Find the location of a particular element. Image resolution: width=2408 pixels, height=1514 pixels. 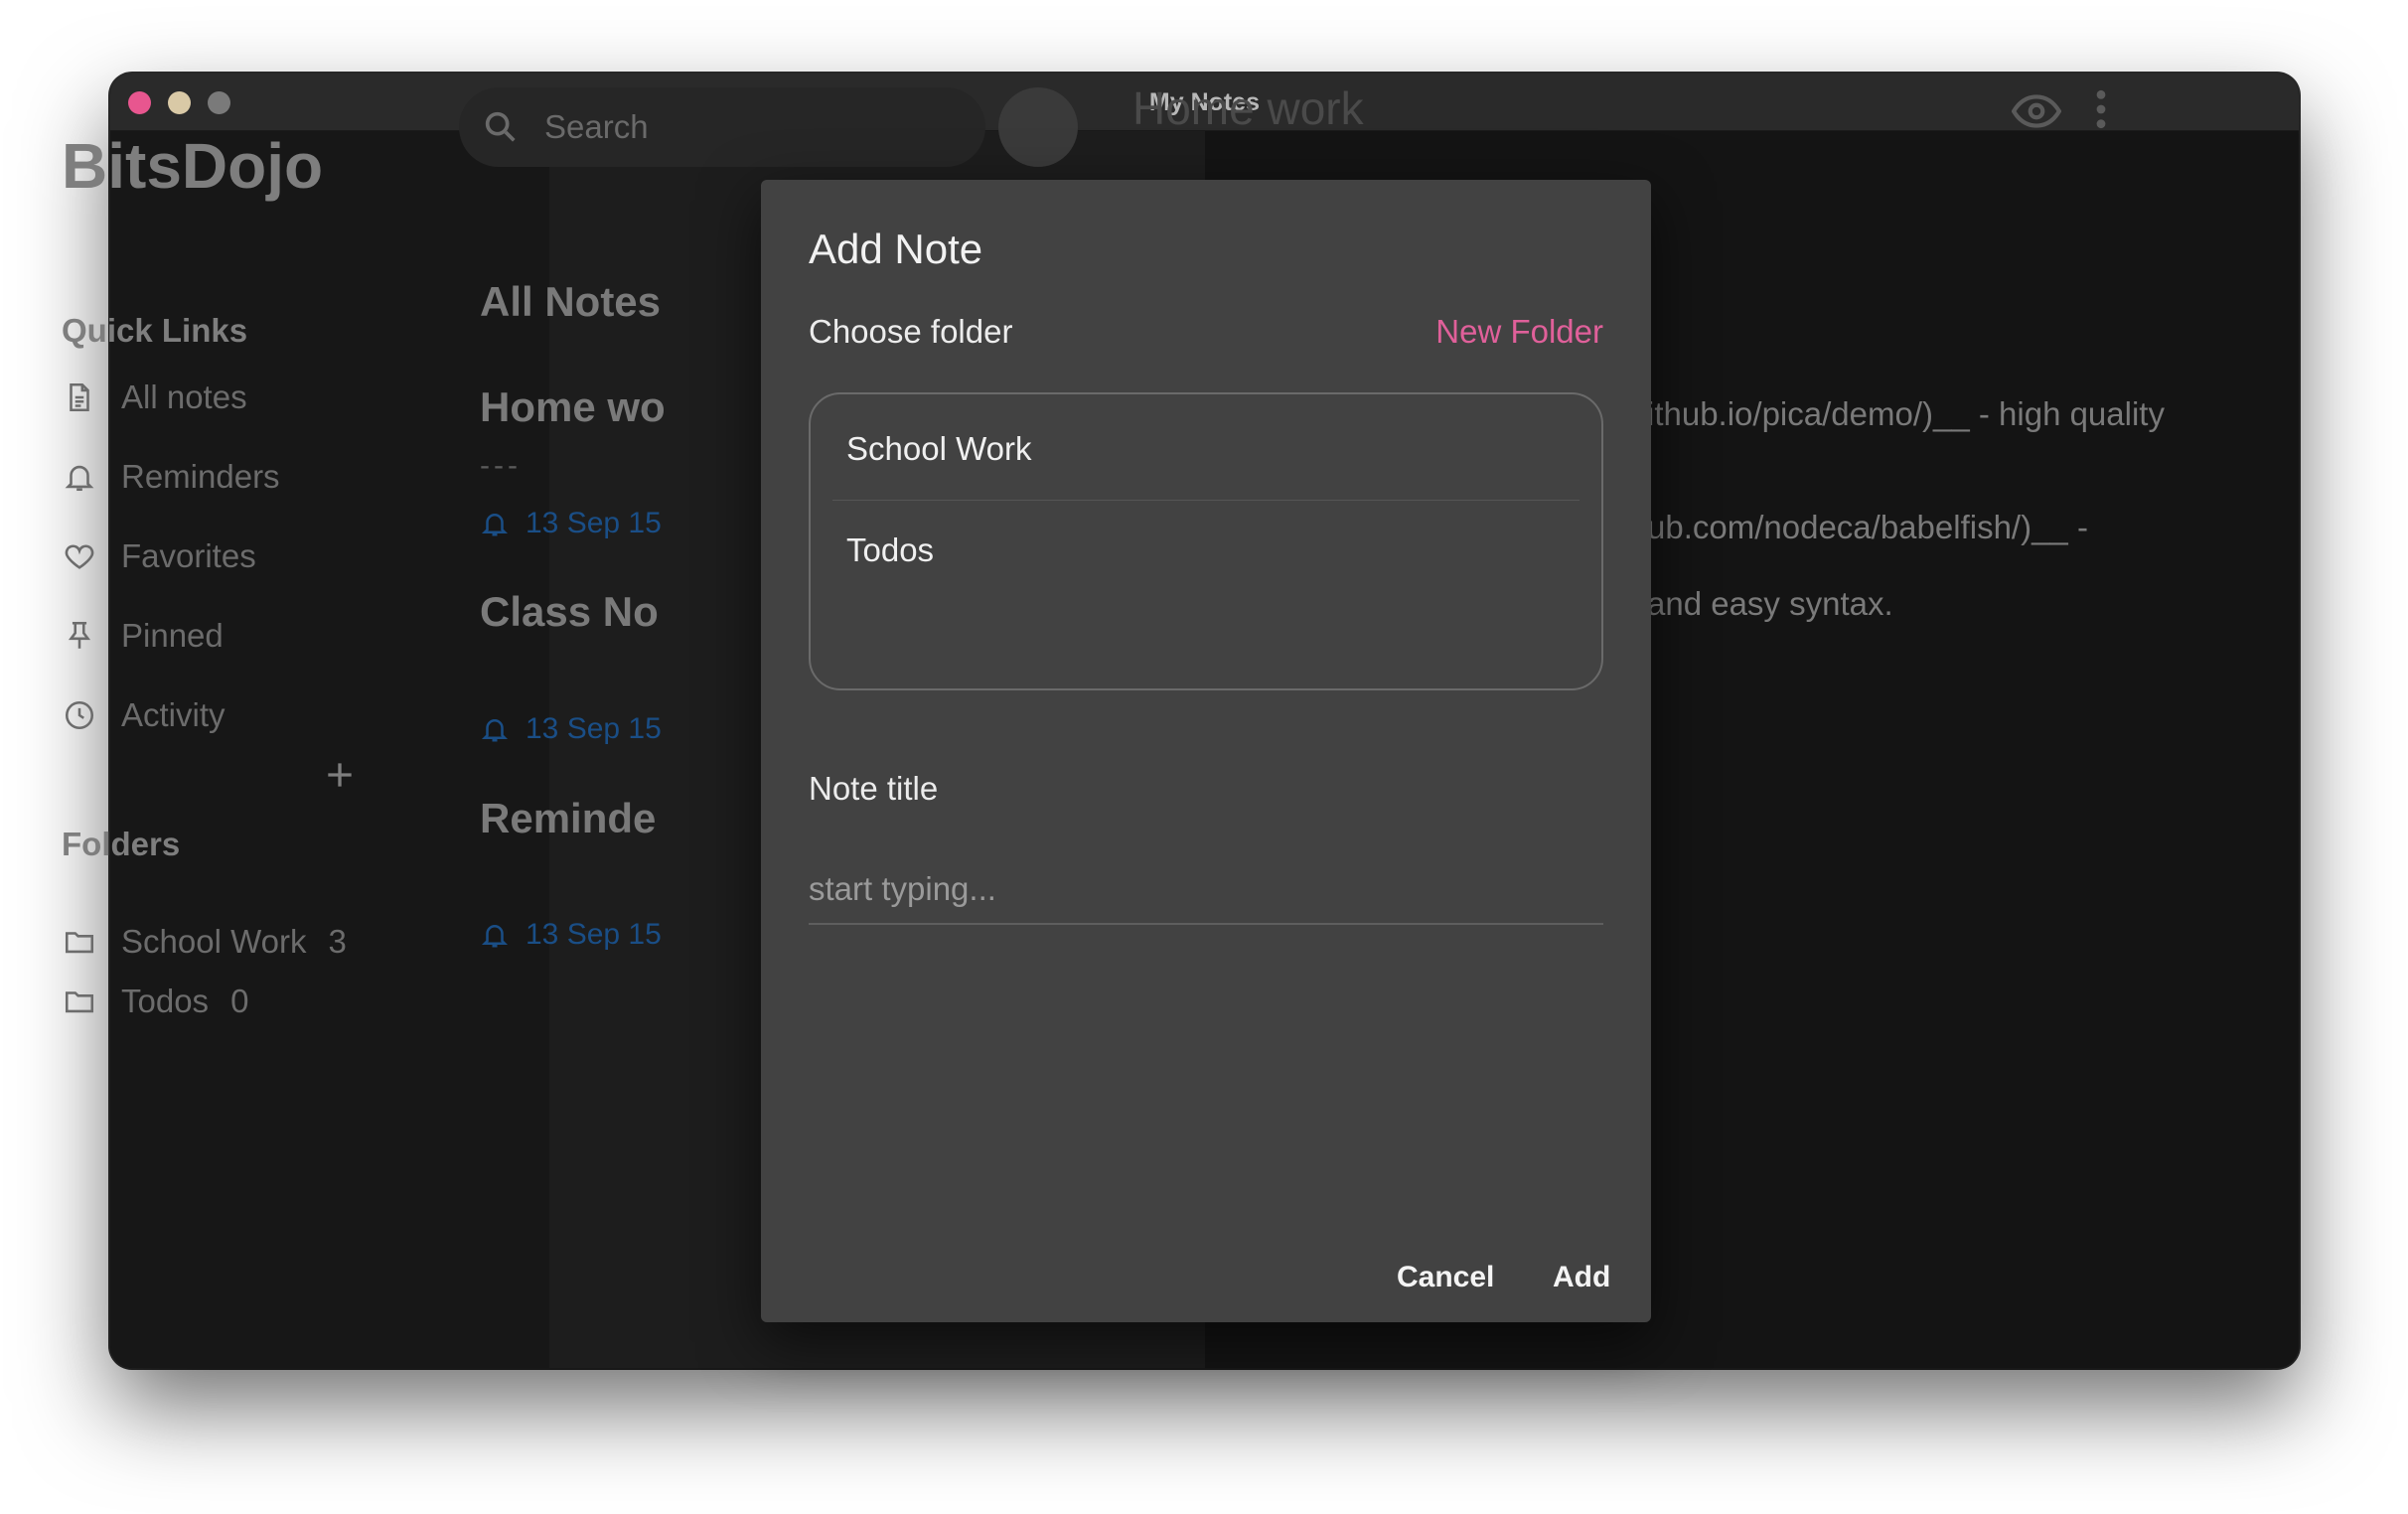

sidebar-folder-todos: Todos 0 is located at coordinates (155, 1001).